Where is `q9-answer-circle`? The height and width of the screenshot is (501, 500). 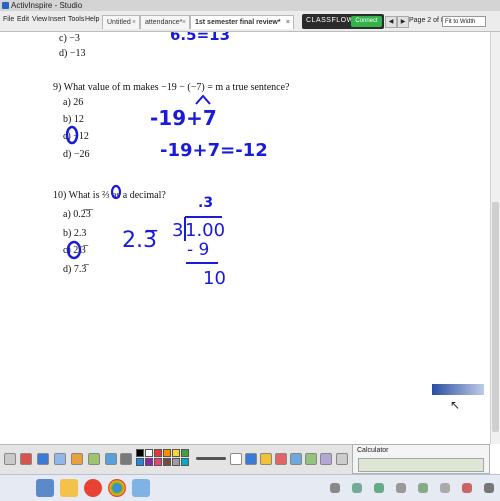
q9-answer-circle is located at coordinates (72, 135).